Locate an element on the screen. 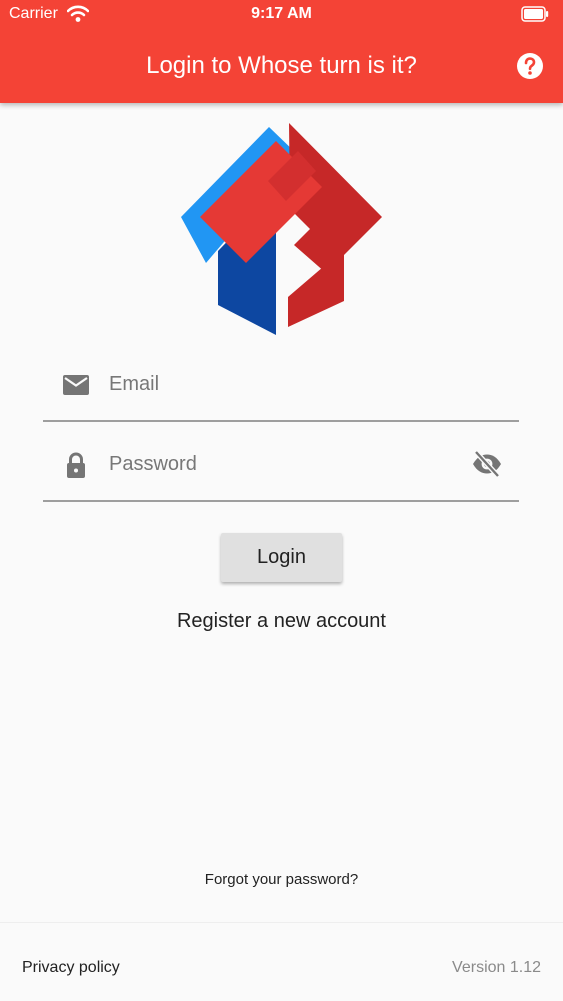 The width and height of the screenshot is (563, 1001). register-link: Register a new account is located at coordinates (281, 621).